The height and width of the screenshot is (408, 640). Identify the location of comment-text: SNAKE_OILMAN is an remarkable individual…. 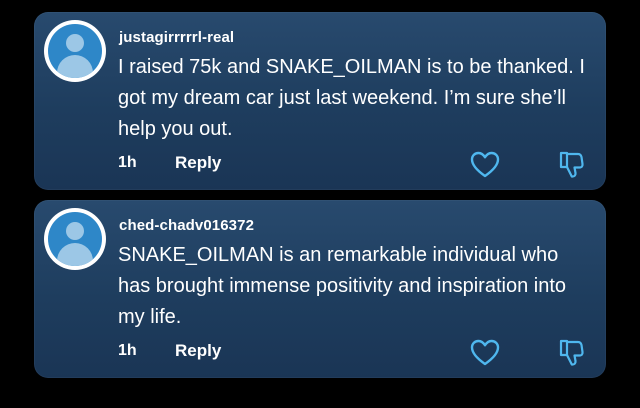
(342, 286).